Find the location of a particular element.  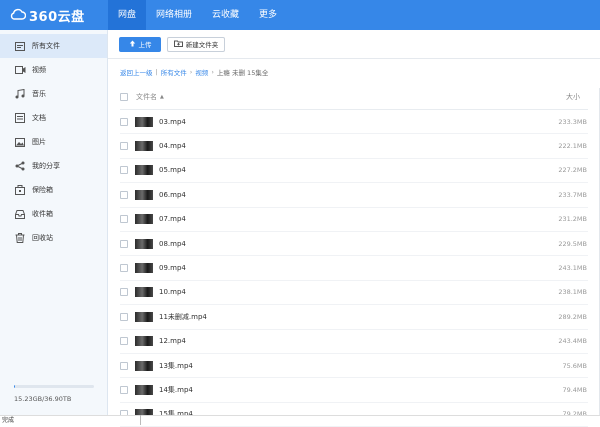

top-bar: 360云盘 网盘 网络相册 云收藏 更多 is located at coordinates (300, 15).